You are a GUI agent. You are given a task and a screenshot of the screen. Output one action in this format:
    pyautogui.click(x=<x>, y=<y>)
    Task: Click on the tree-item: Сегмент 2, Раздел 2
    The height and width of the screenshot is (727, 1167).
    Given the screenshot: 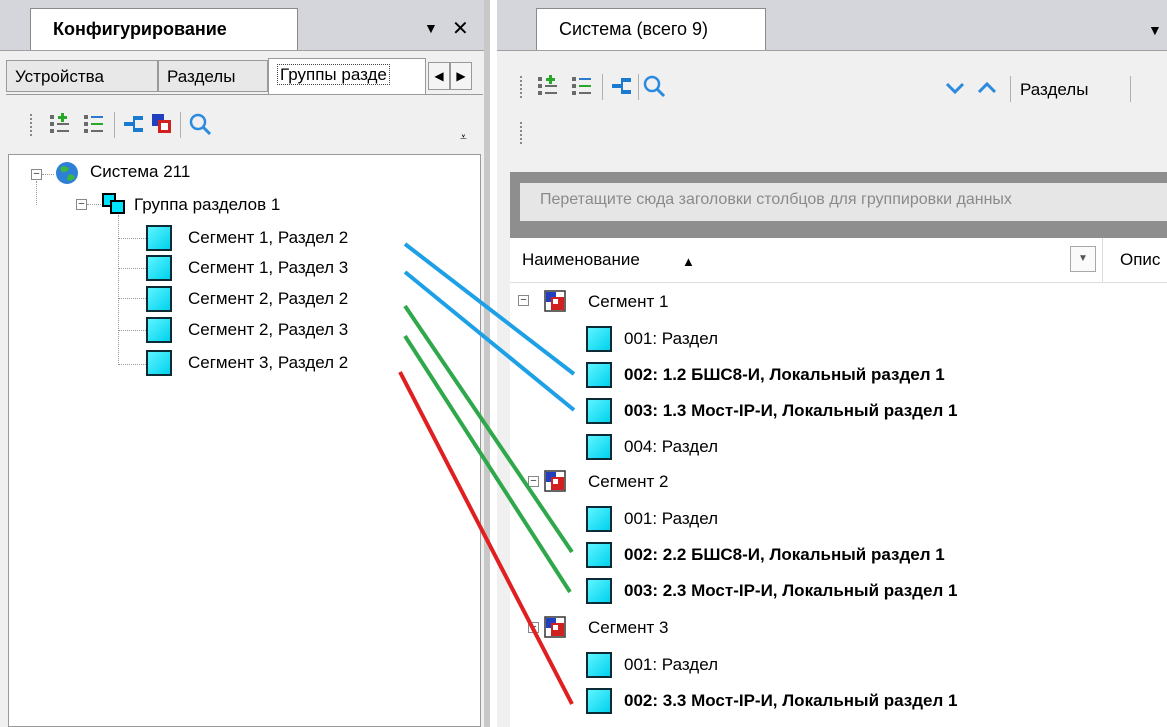 What is the action you would take?
    pyautogui.click(x=268, y=299)
    